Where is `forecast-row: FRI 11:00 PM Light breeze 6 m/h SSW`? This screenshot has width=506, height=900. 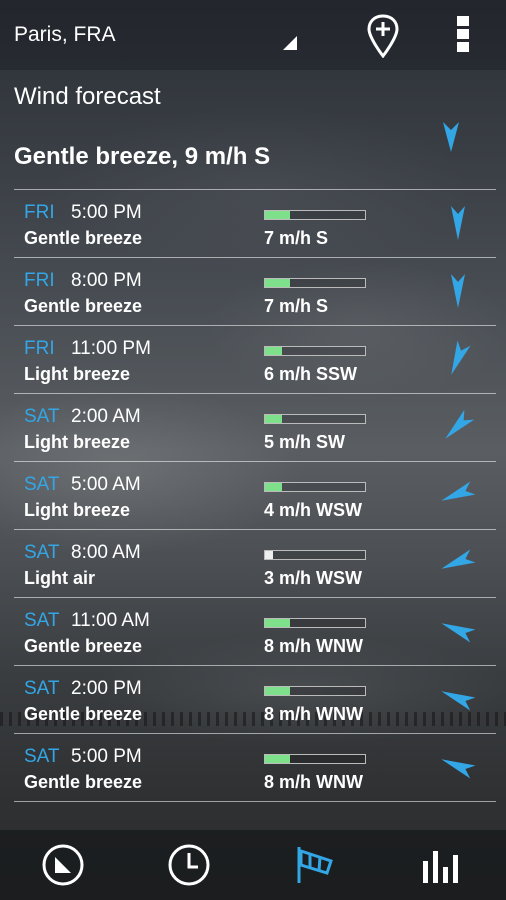 forecast-row: FRI 11:00 PM Light breeze 6 m/h SSW is located at coordinates (255, 359).